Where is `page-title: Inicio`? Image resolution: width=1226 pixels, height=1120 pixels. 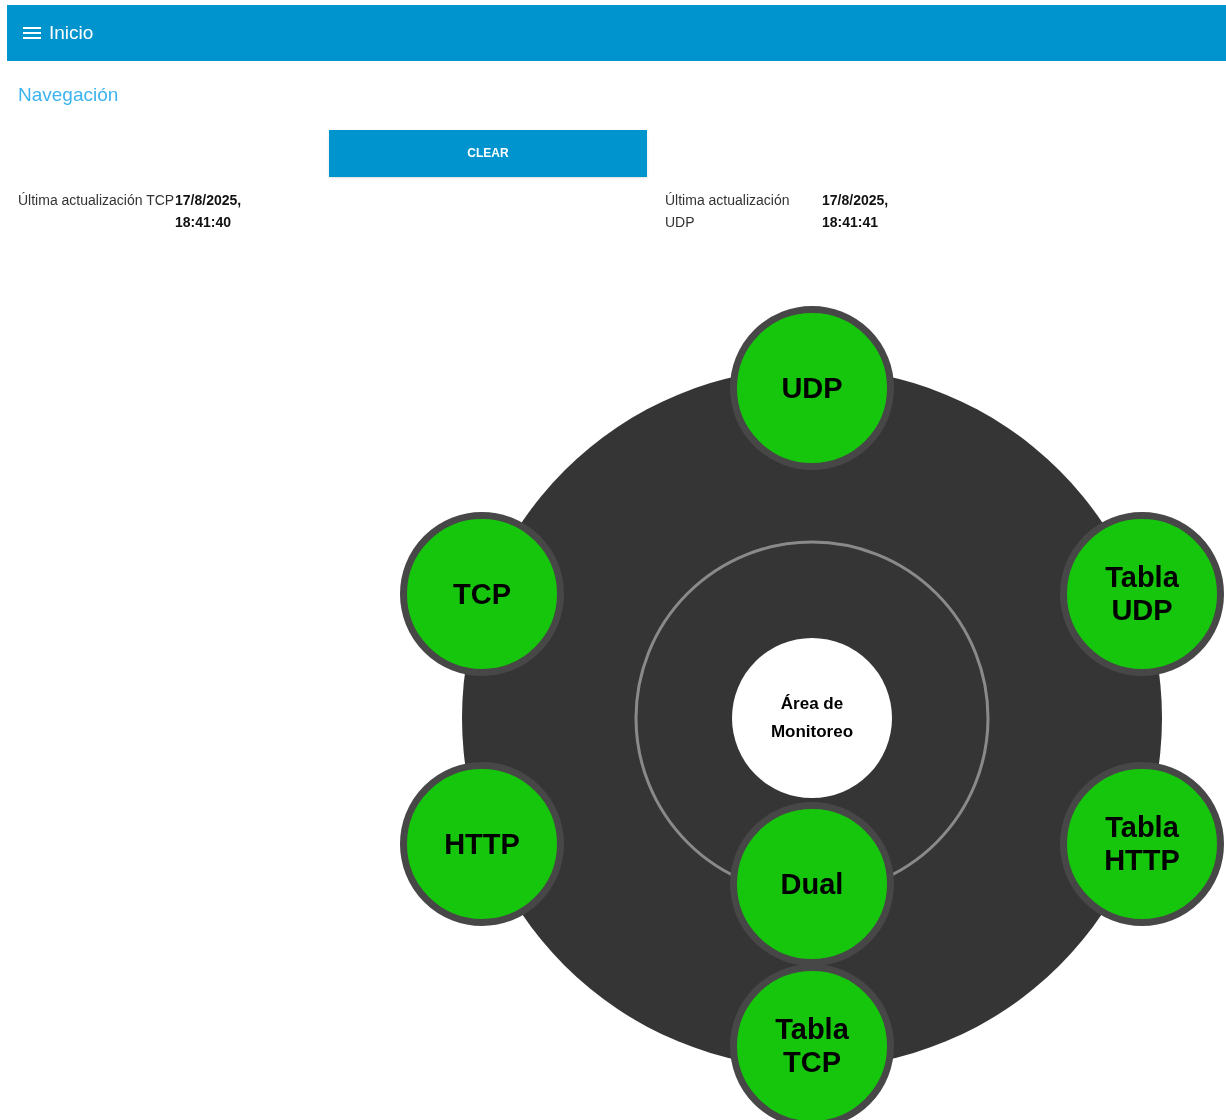 page-title: Inicio is located at coordinates (71, 32).